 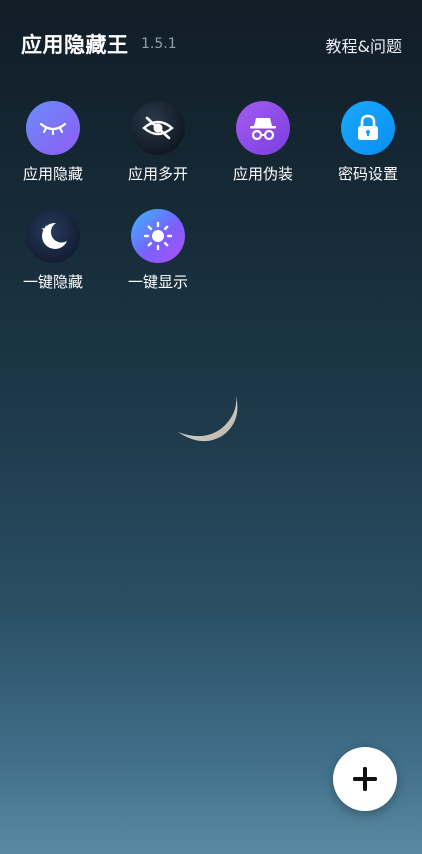 I want to click on app-version: 1.5.1, so click(x=159, y=44).